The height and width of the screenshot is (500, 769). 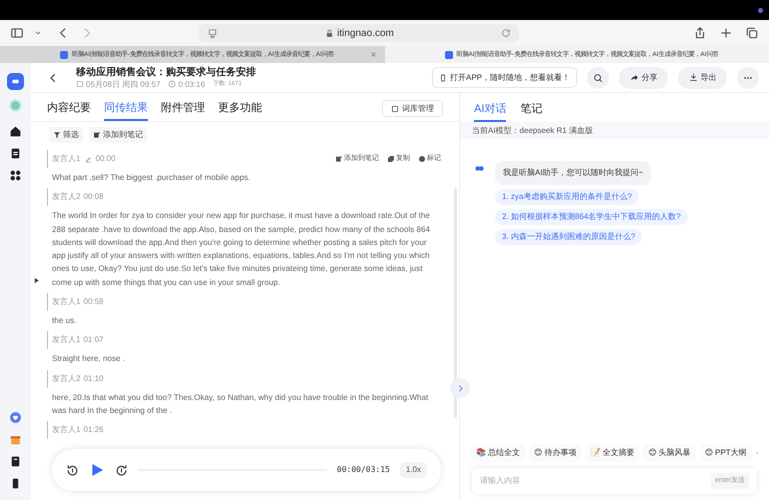 What do you see at coordinates (172, 84) in the screenshot?
I see `clock-icon` at bounding box center [172, 84].